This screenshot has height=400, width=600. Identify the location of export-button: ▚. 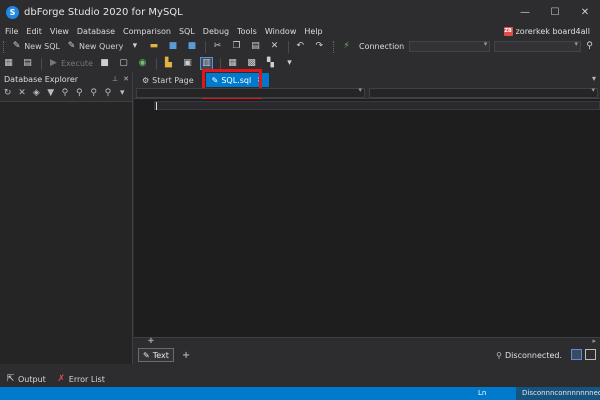
(271, 63).